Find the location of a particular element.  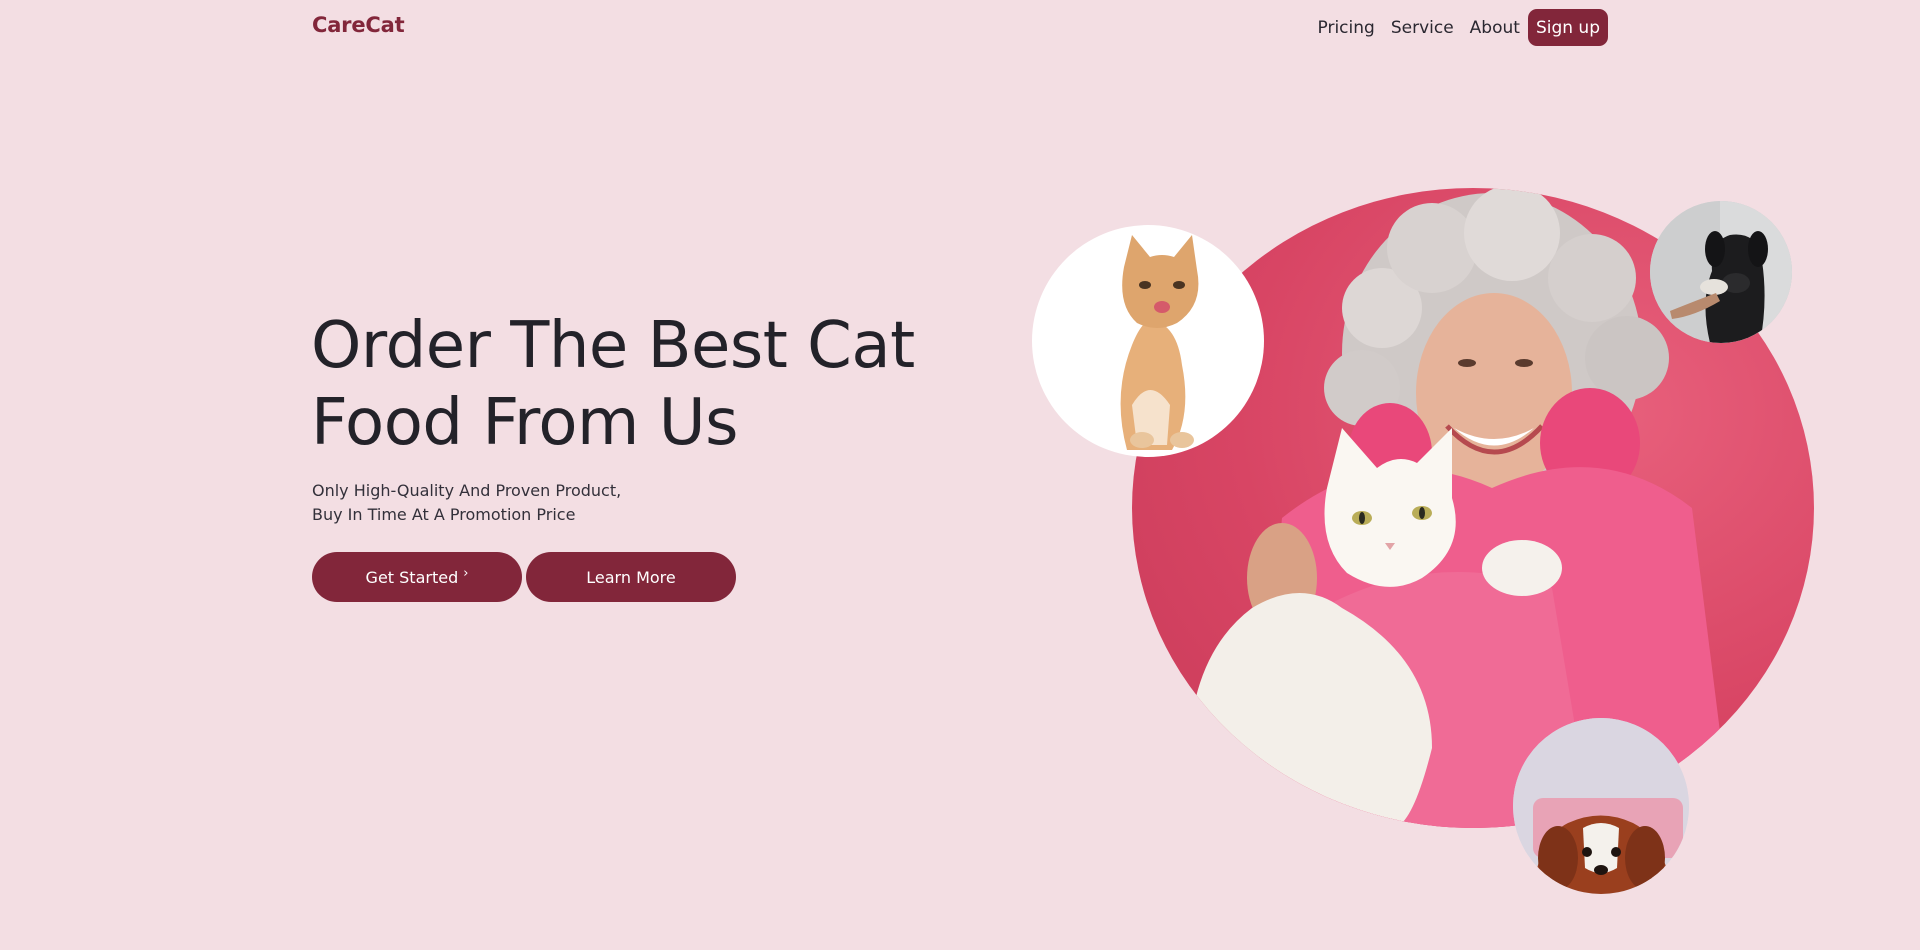

puppy-illustration is located at coordinates (1601, 806).